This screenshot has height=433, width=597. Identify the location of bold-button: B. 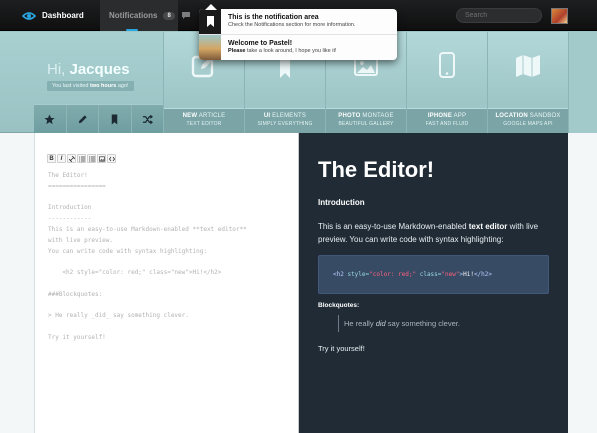
(51, 158).